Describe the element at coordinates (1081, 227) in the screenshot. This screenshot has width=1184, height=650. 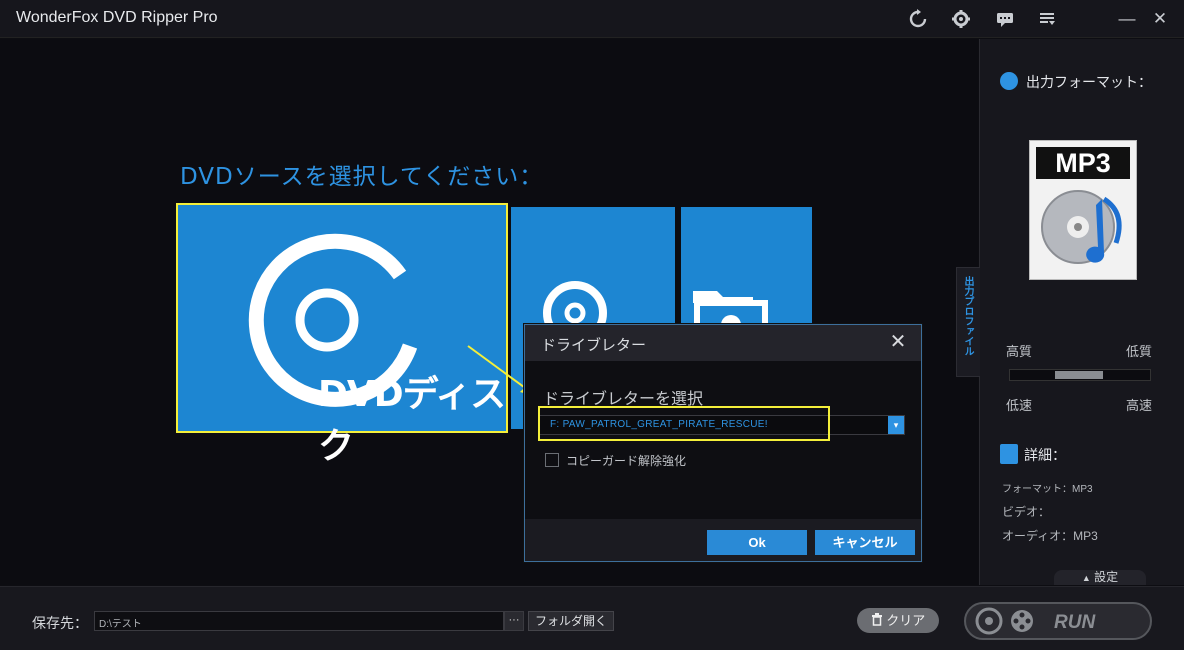
I see `music-disc-icon` at that location.